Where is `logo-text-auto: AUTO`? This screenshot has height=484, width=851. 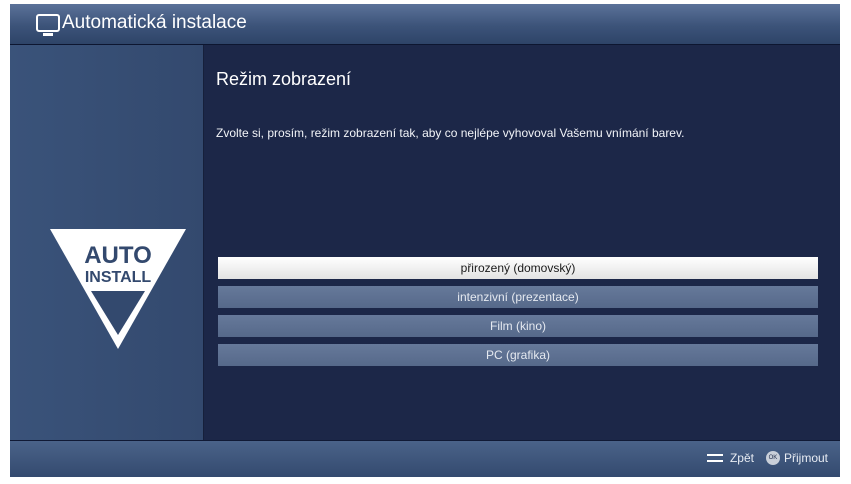
logo-text-auto: AUTO is located at coordinates (118, 255).